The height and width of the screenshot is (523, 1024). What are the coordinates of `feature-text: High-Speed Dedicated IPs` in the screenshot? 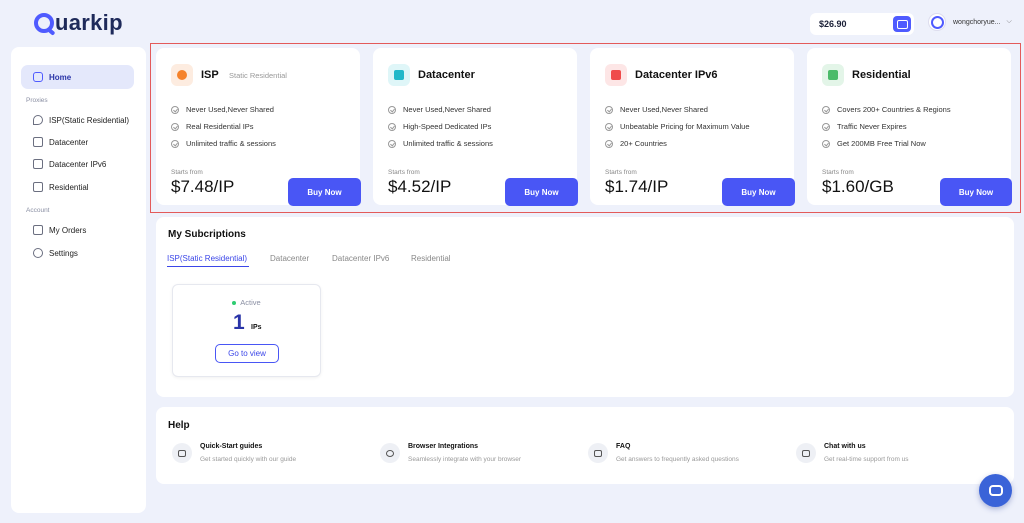 It's located at (447, 126).